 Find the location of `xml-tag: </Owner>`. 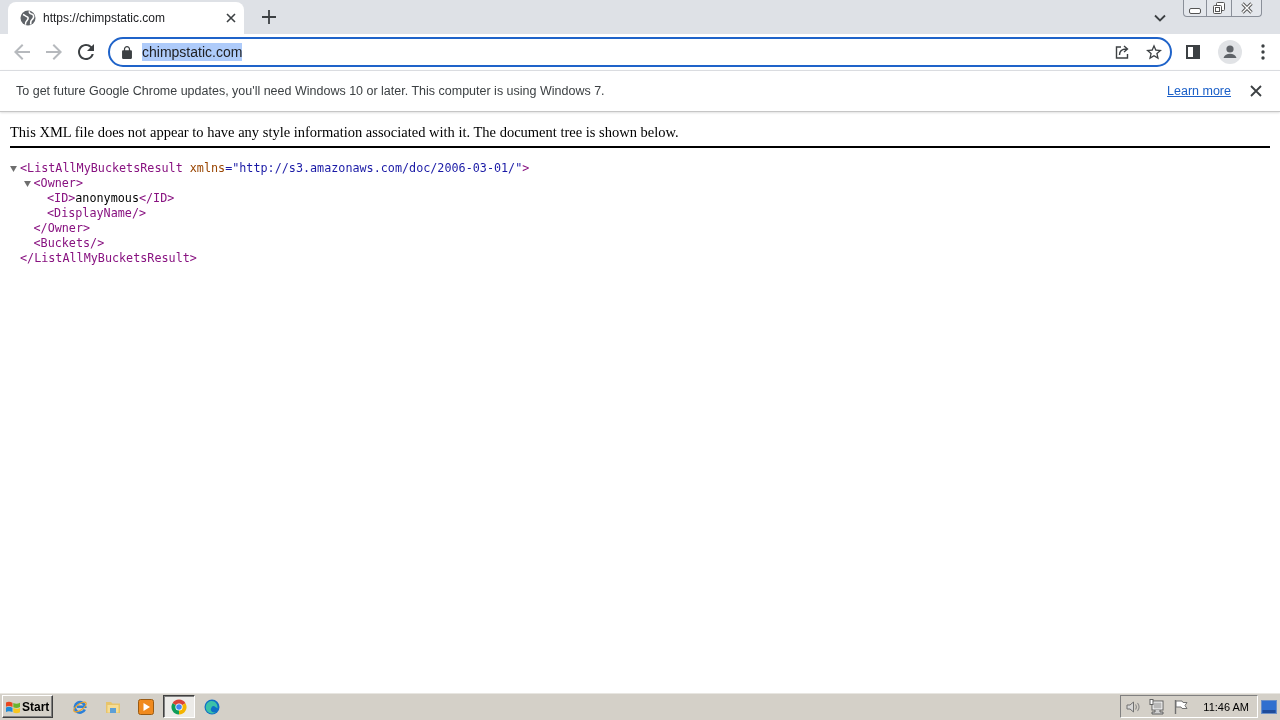

xml-tag: </Owner> is located at coordinates (62, 228).